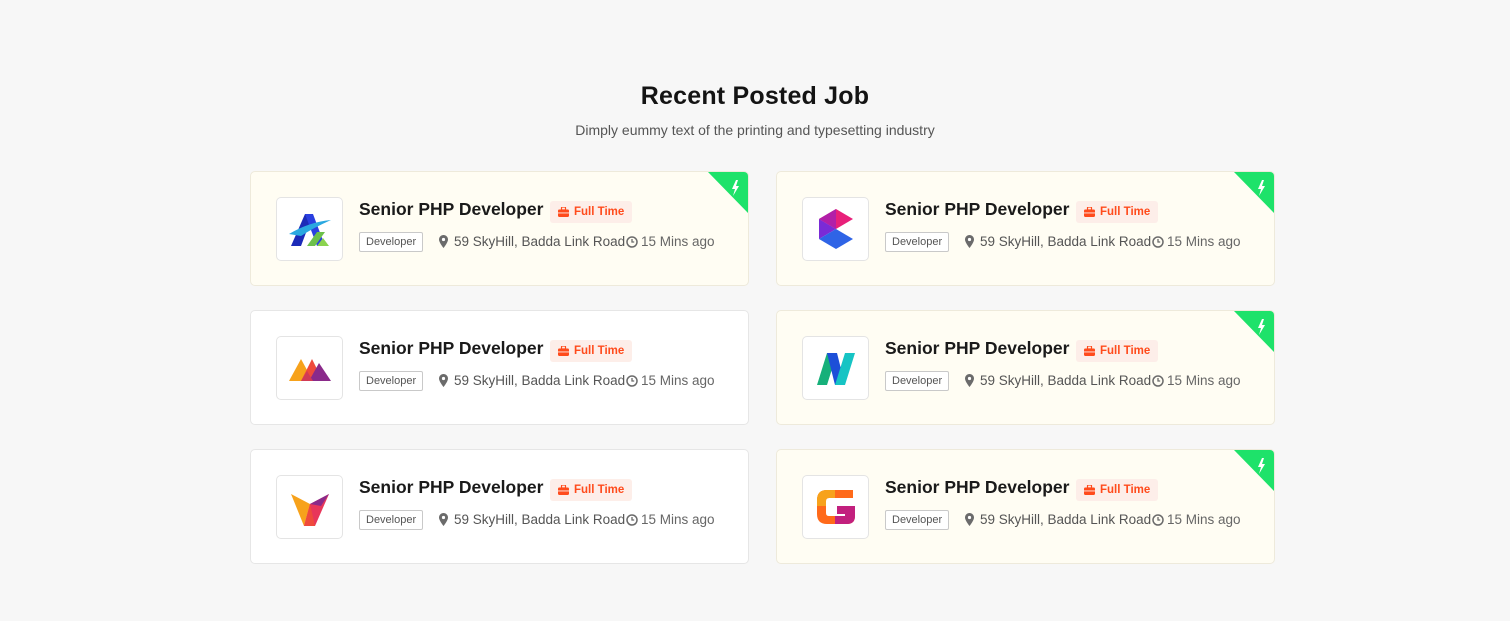 This screenshot has width=1510, height=621. What do you see at coordinates (755, 96) in the screenshot?
I see `section-title: Recent Posted Job` at bounding box center [755, 96].